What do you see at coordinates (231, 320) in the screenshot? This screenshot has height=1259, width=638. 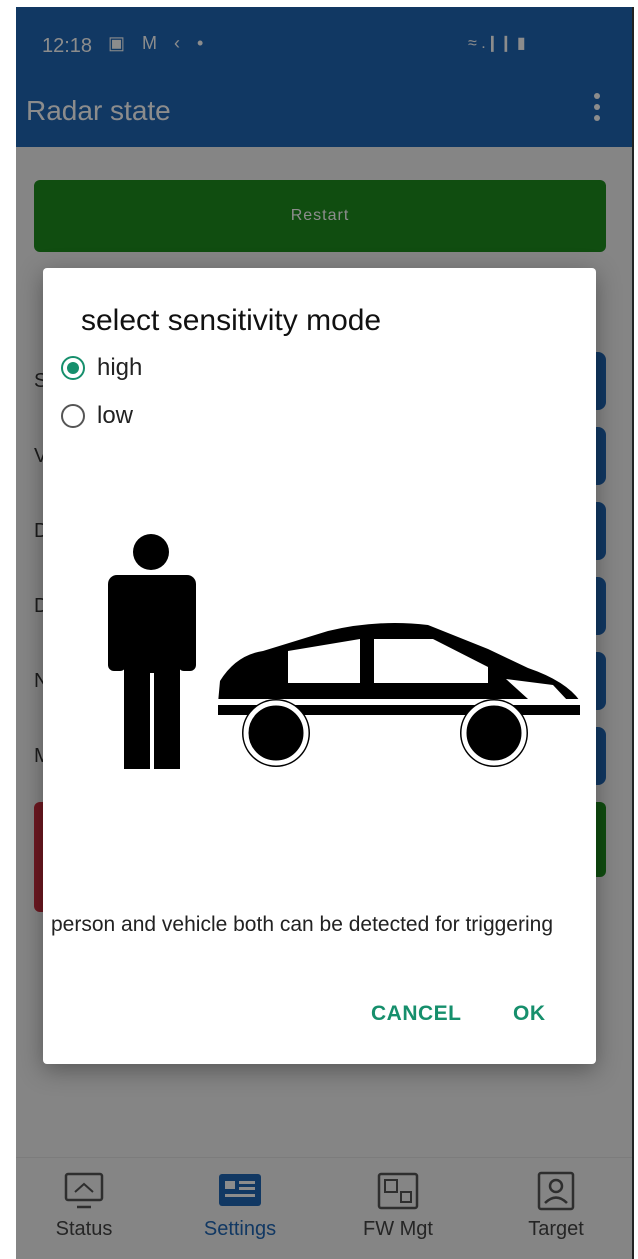 I see `dialog-title: select sensitivity mode` at bounding box center [231, 320].